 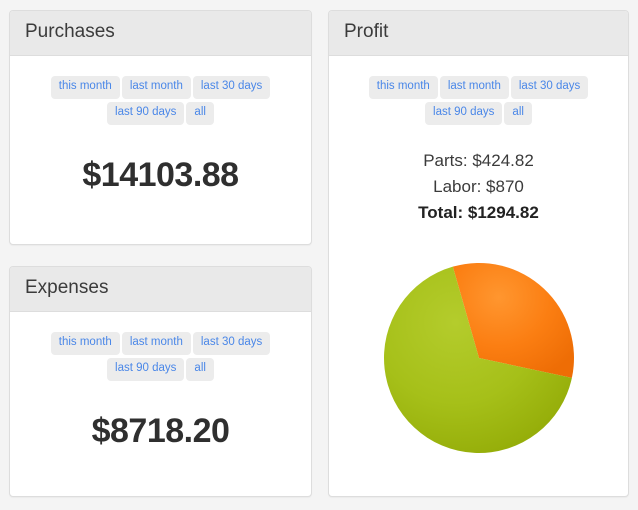 I want to click on profit-range-last-30-days: last 30 days, so click(x=549, y=87).